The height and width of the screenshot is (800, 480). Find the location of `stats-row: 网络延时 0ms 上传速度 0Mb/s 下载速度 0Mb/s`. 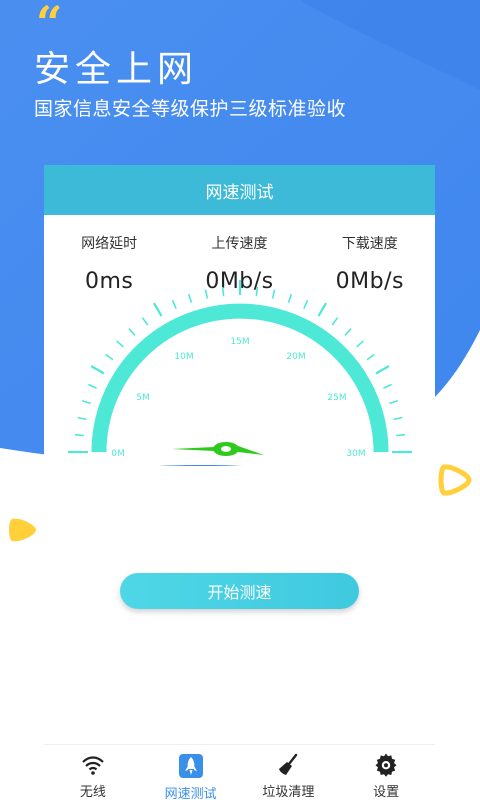

stats-row: 网络延时 0ms 上传速度 0Mb/s 下载速度 0Mb/s is located at coordinates (239, 263).